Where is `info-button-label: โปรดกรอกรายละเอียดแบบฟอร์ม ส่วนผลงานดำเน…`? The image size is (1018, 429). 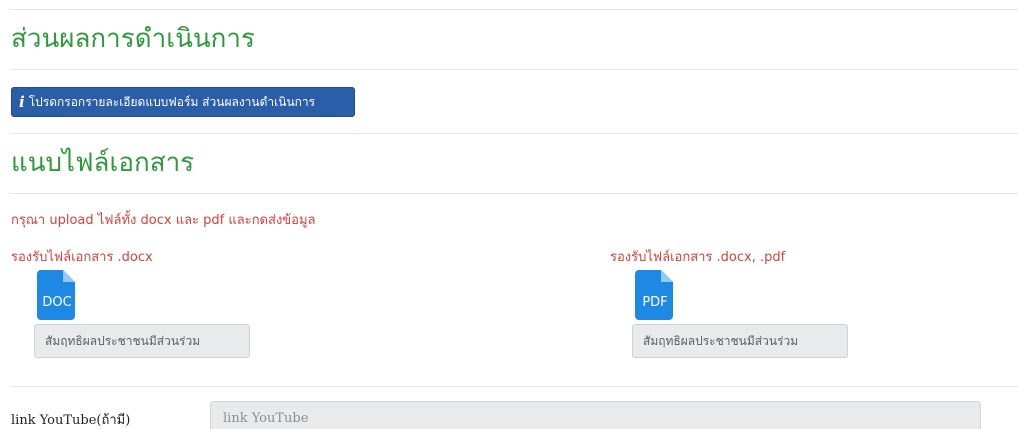 info-button-label: โปรดกรอกรายละเอียดแบบฟอร์ม ส่วนผลงานดำเน… is located at coordinates (172, 101).